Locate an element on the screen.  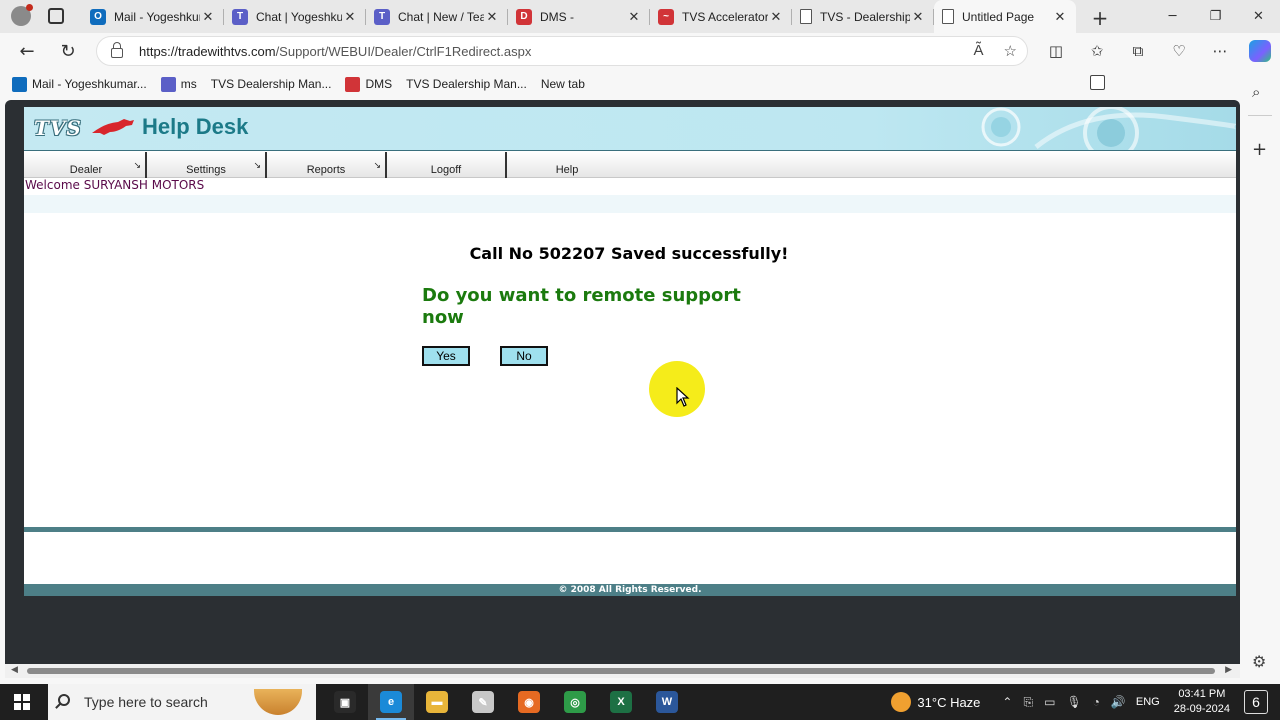
network-wifi-icon: ◔ is located at coordinates (1096, 702).